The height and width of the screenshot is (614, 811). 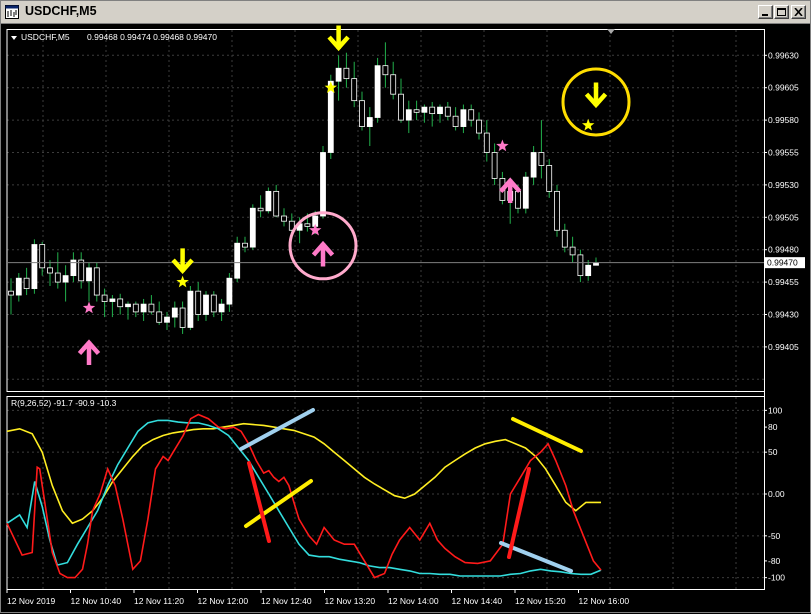 I want to click on time-label: 12 Nov 12:00, so click(x=223, y=601).